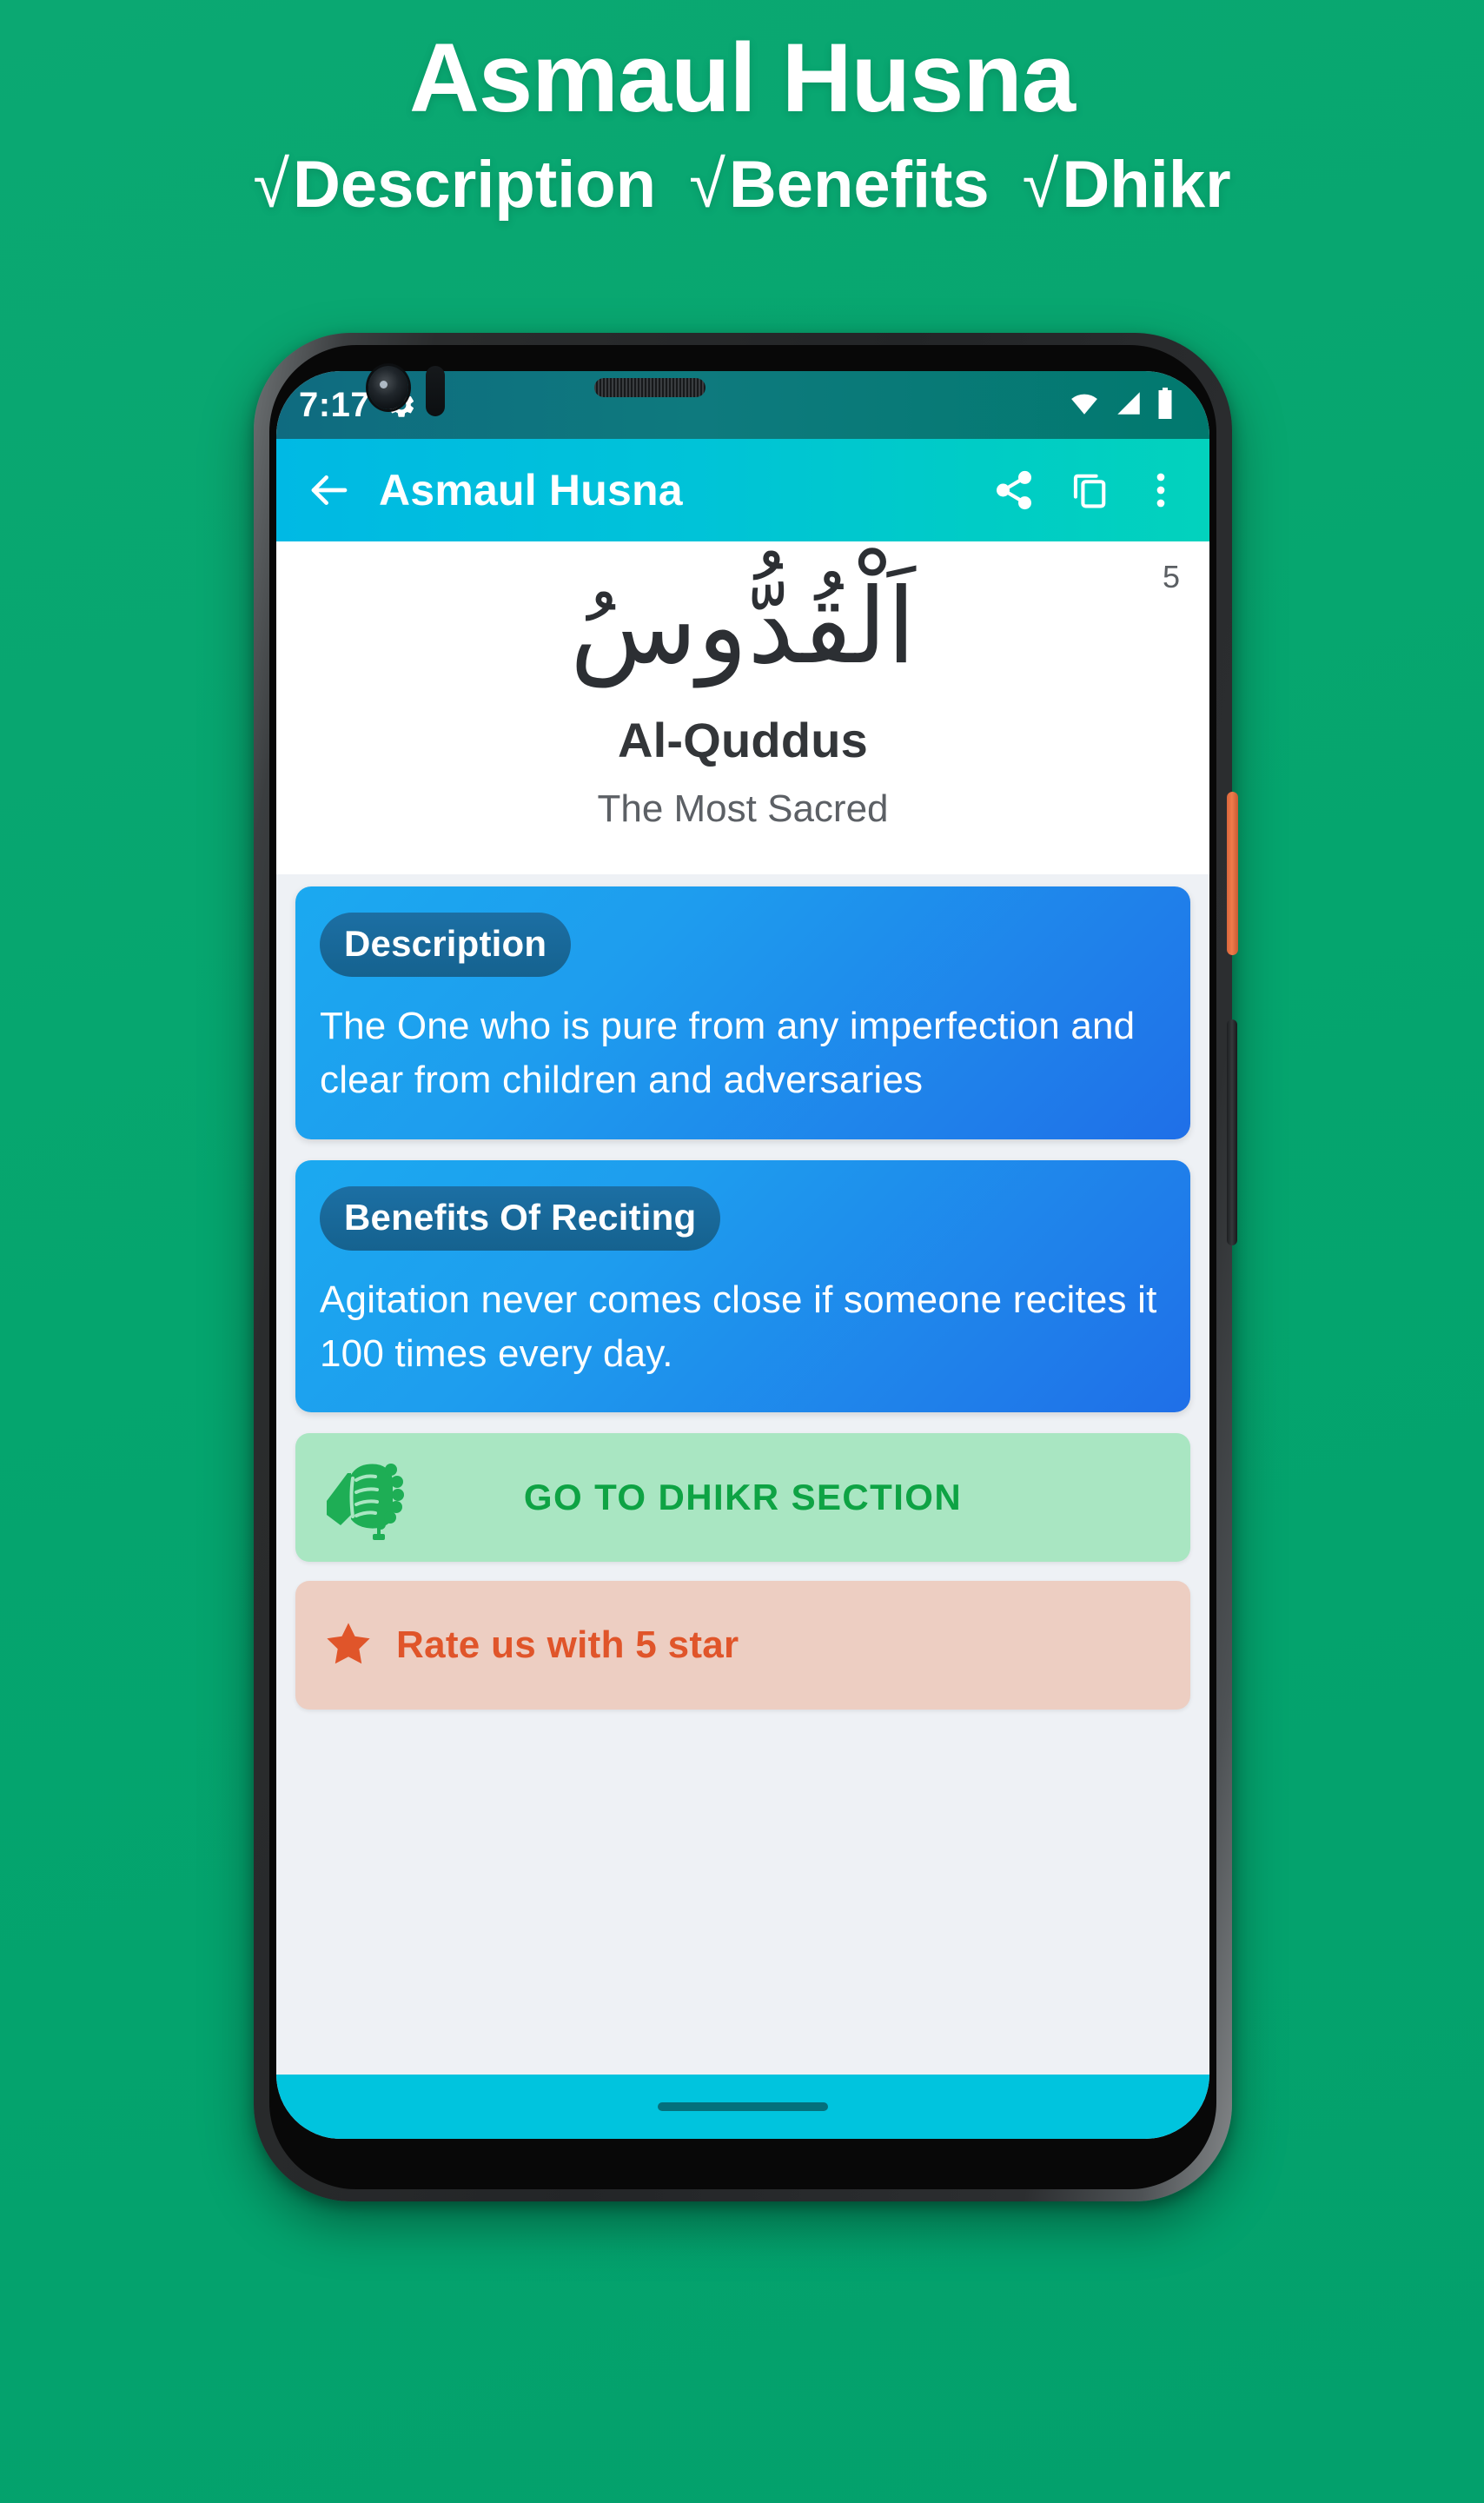  What do you see at coordinates (520, 1218) in the screenshot?
I see `benefits-chip-label: Benefits Of Reciting` at bounding box center [520, 1218].